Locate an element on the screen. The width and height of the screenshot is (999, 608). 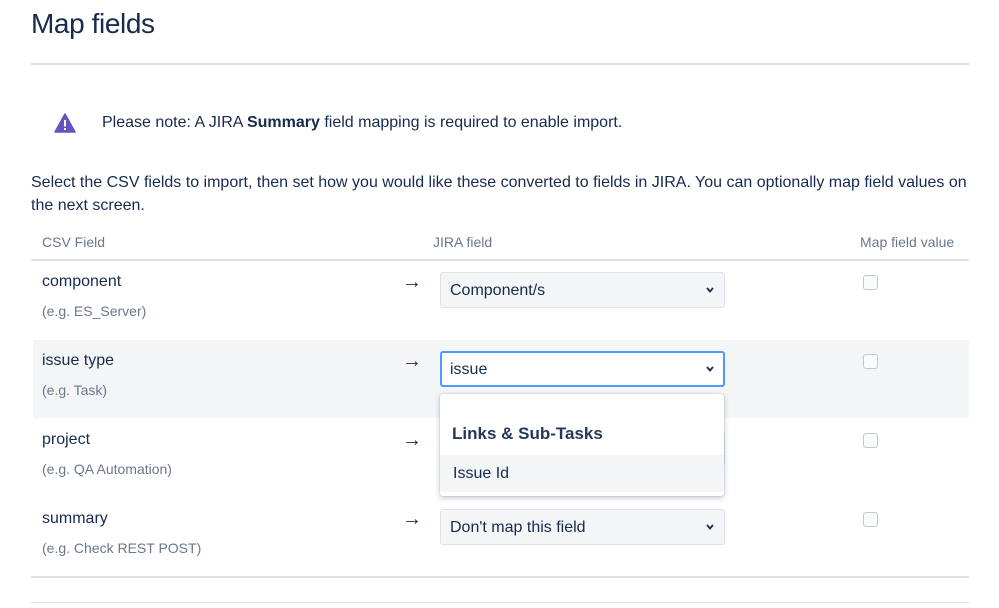
dropdown-option: Issue Id is located at coordinates (582, 473).